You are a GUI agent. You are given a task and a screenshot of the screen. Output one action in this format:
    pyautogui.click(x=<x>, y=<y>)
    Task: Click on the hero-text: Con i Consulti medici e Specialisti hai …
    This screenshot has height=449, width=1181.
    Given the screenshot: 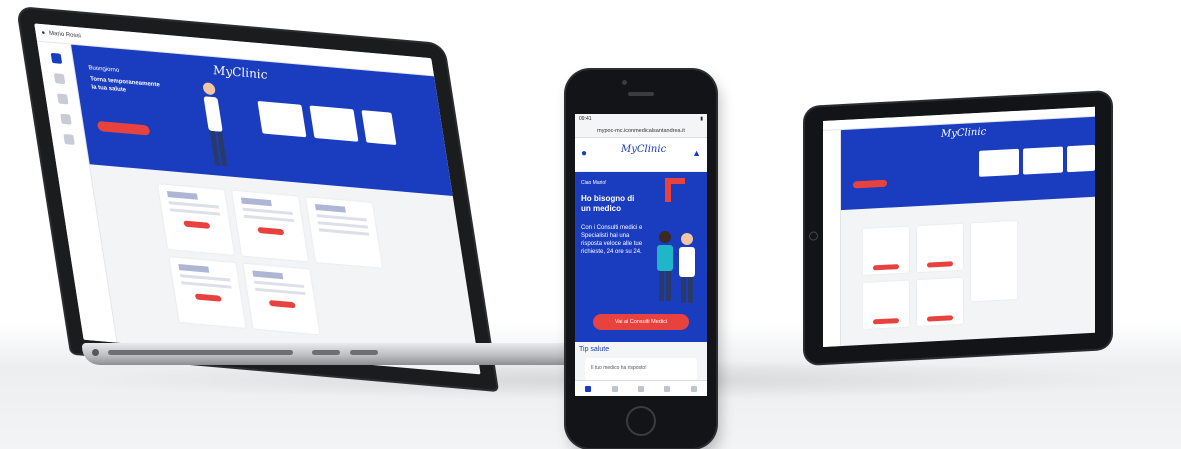 What is the action you would take?
    pyautogui.click(x=612, y=240)
    